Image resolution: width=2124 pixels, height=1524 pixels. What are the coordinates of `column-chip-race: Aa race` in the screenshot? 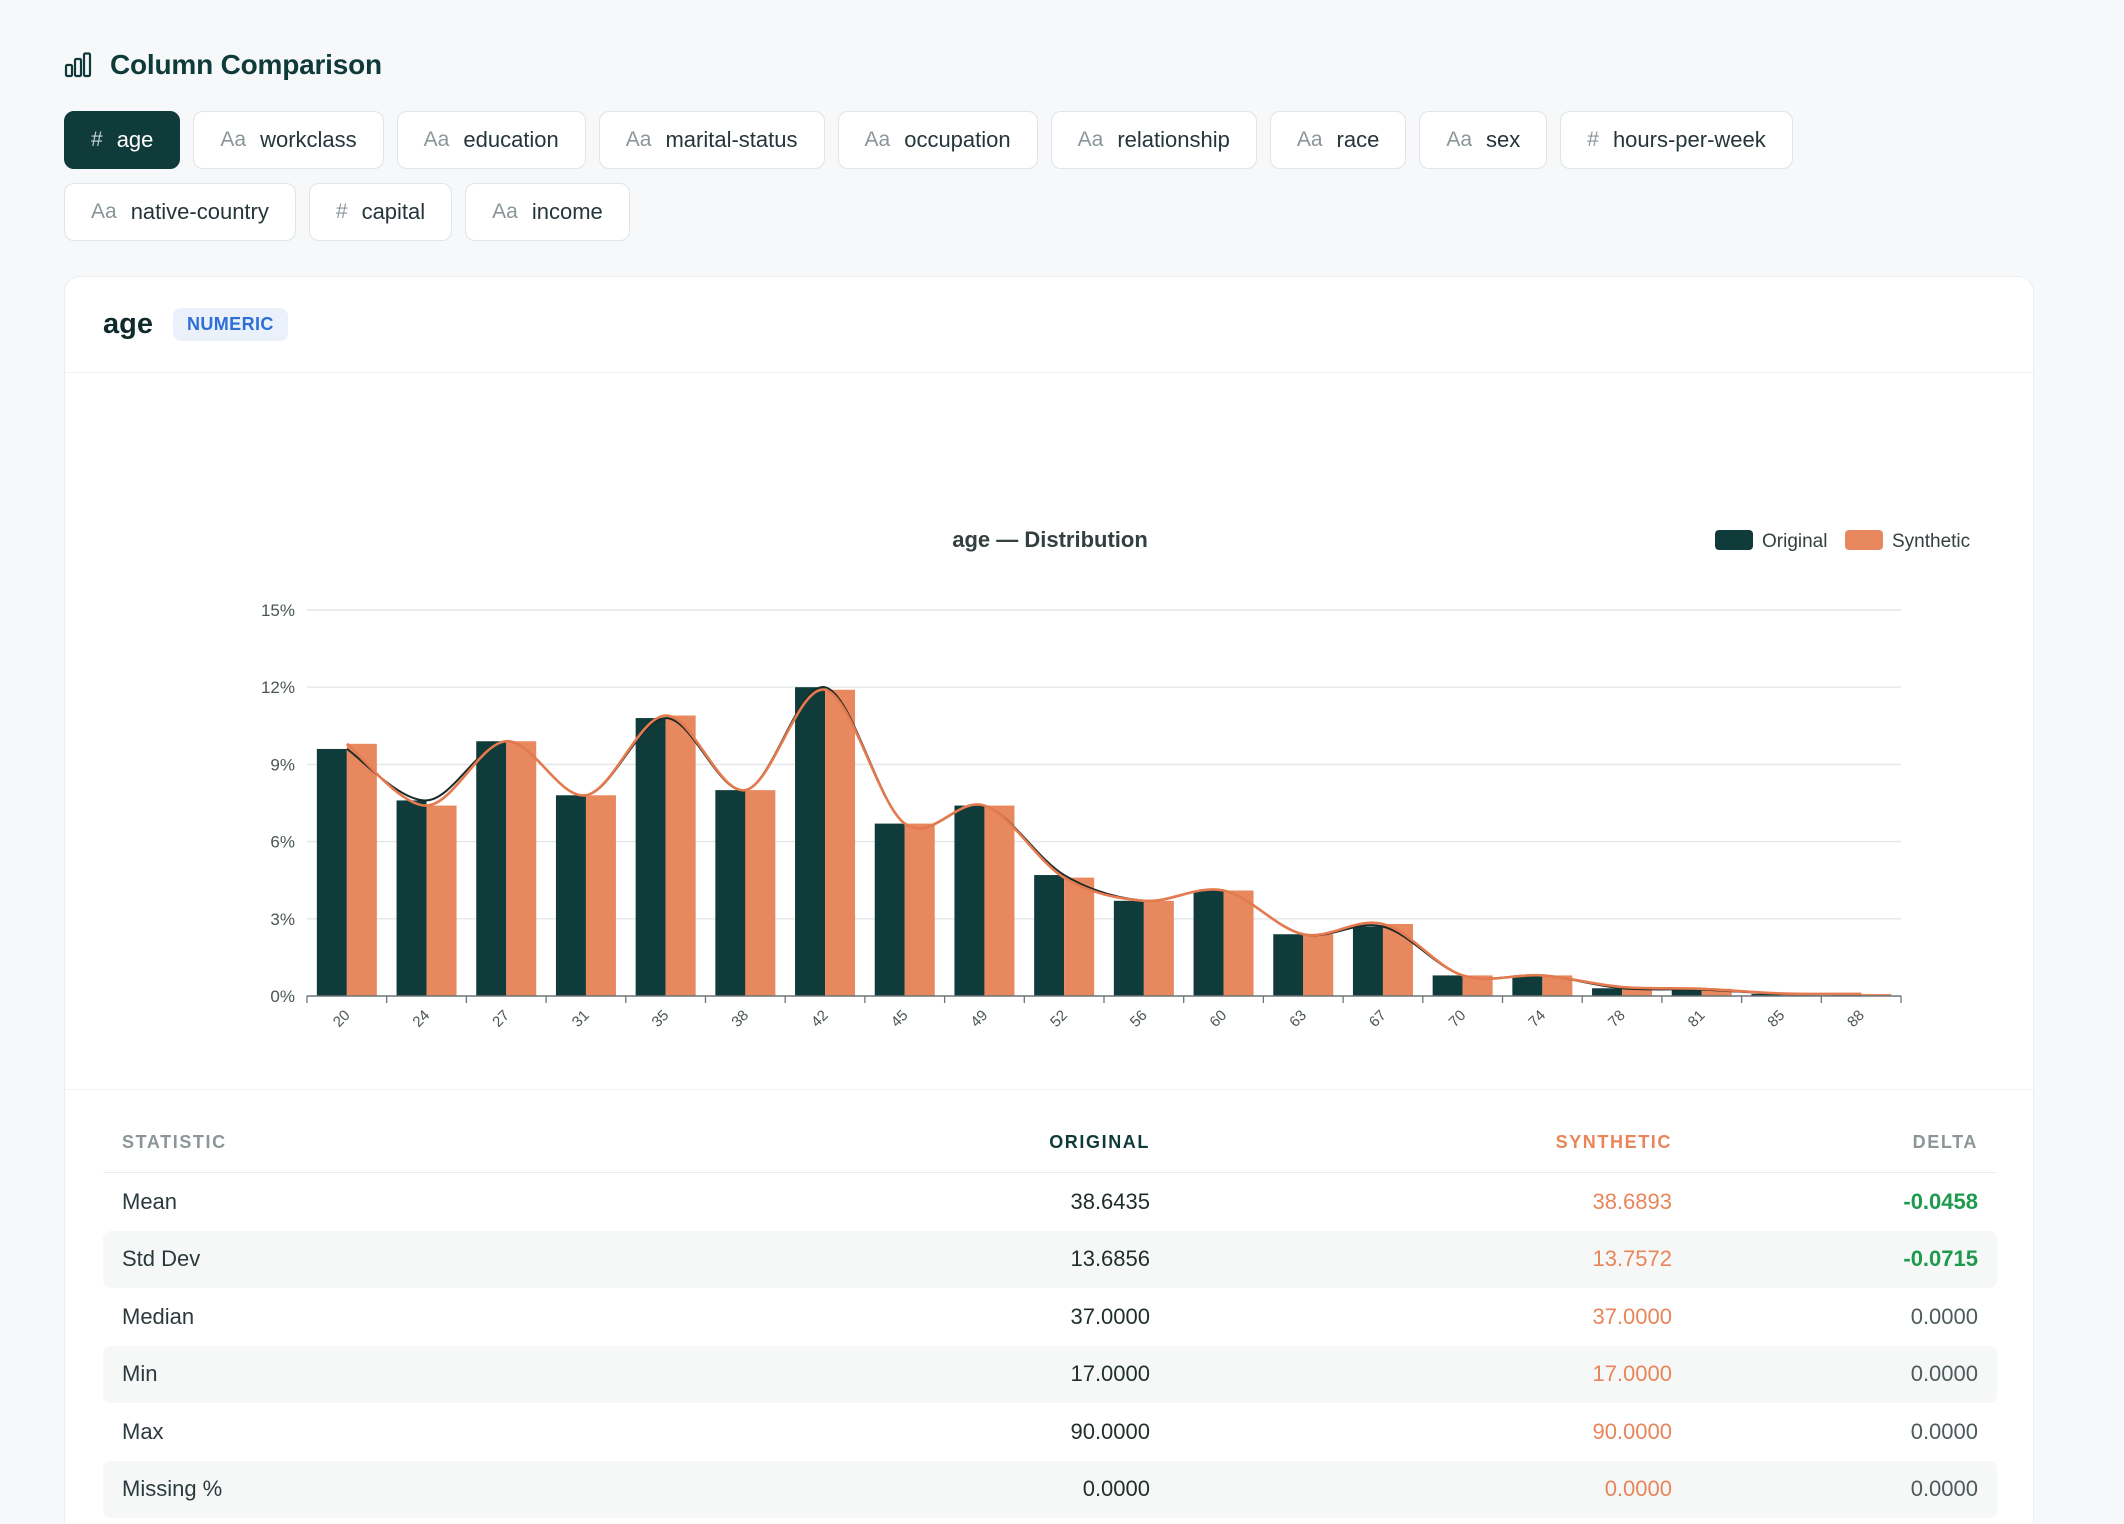 It's located at (1338, 140).